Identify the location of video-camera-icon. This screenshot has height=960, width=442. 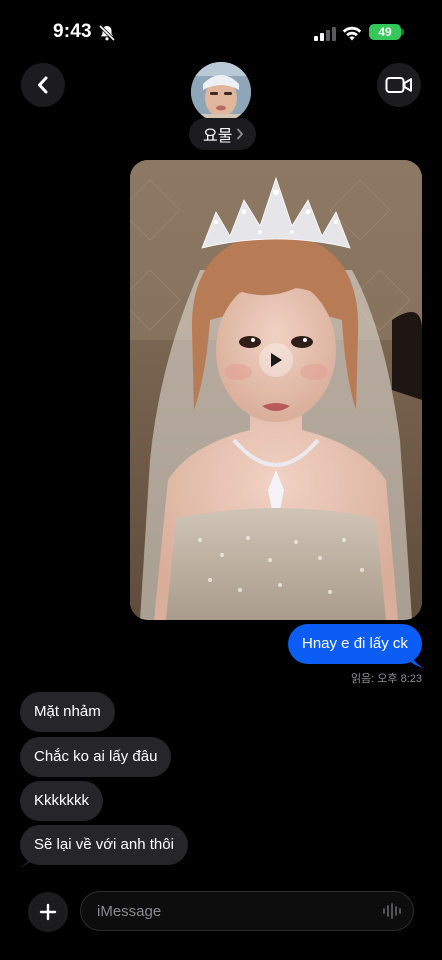
(398, 85).